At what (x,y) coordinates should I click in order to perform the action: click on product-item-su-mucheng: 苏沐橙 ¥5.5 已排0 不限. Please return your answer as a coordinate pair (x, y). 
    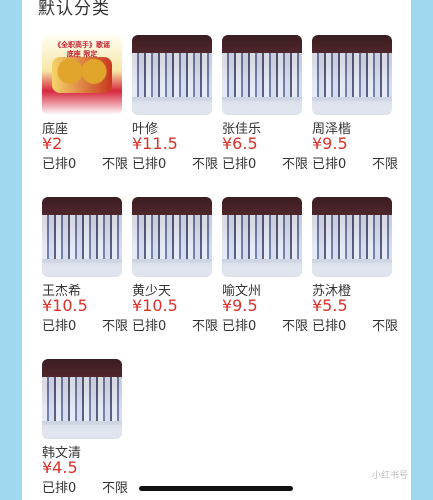
    Looking at the image, I should click on (353, 277).